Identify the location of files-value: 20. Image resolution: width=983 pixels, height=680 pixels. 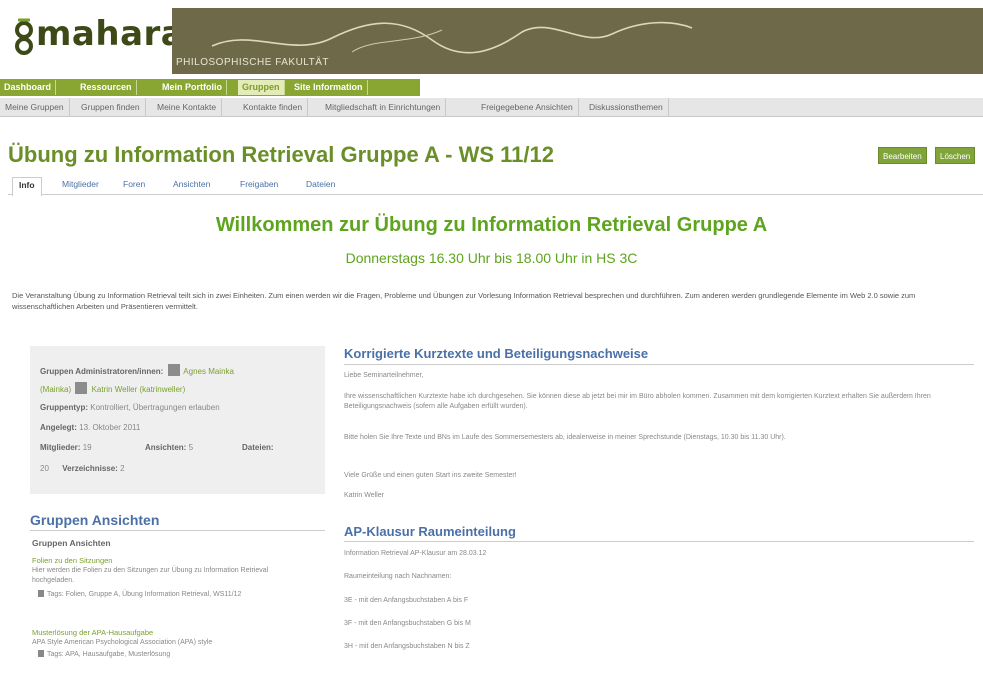
(44, 468).